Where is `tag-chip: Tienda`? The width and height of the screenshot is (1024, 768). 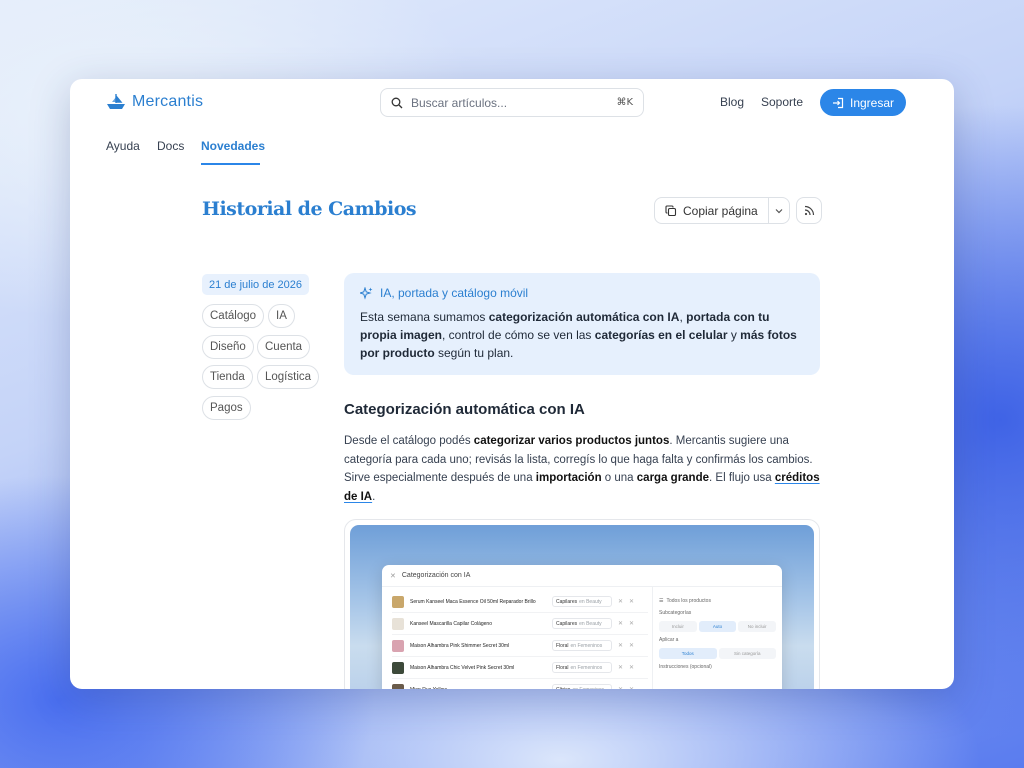 tag-chip: Tienda is located at coordinates (227, 377).